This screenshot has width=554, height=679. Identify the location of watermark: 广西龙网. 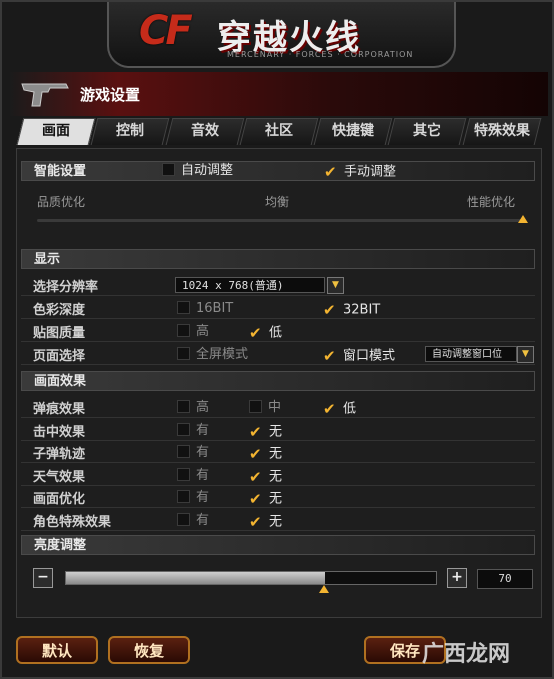
(466, 654).